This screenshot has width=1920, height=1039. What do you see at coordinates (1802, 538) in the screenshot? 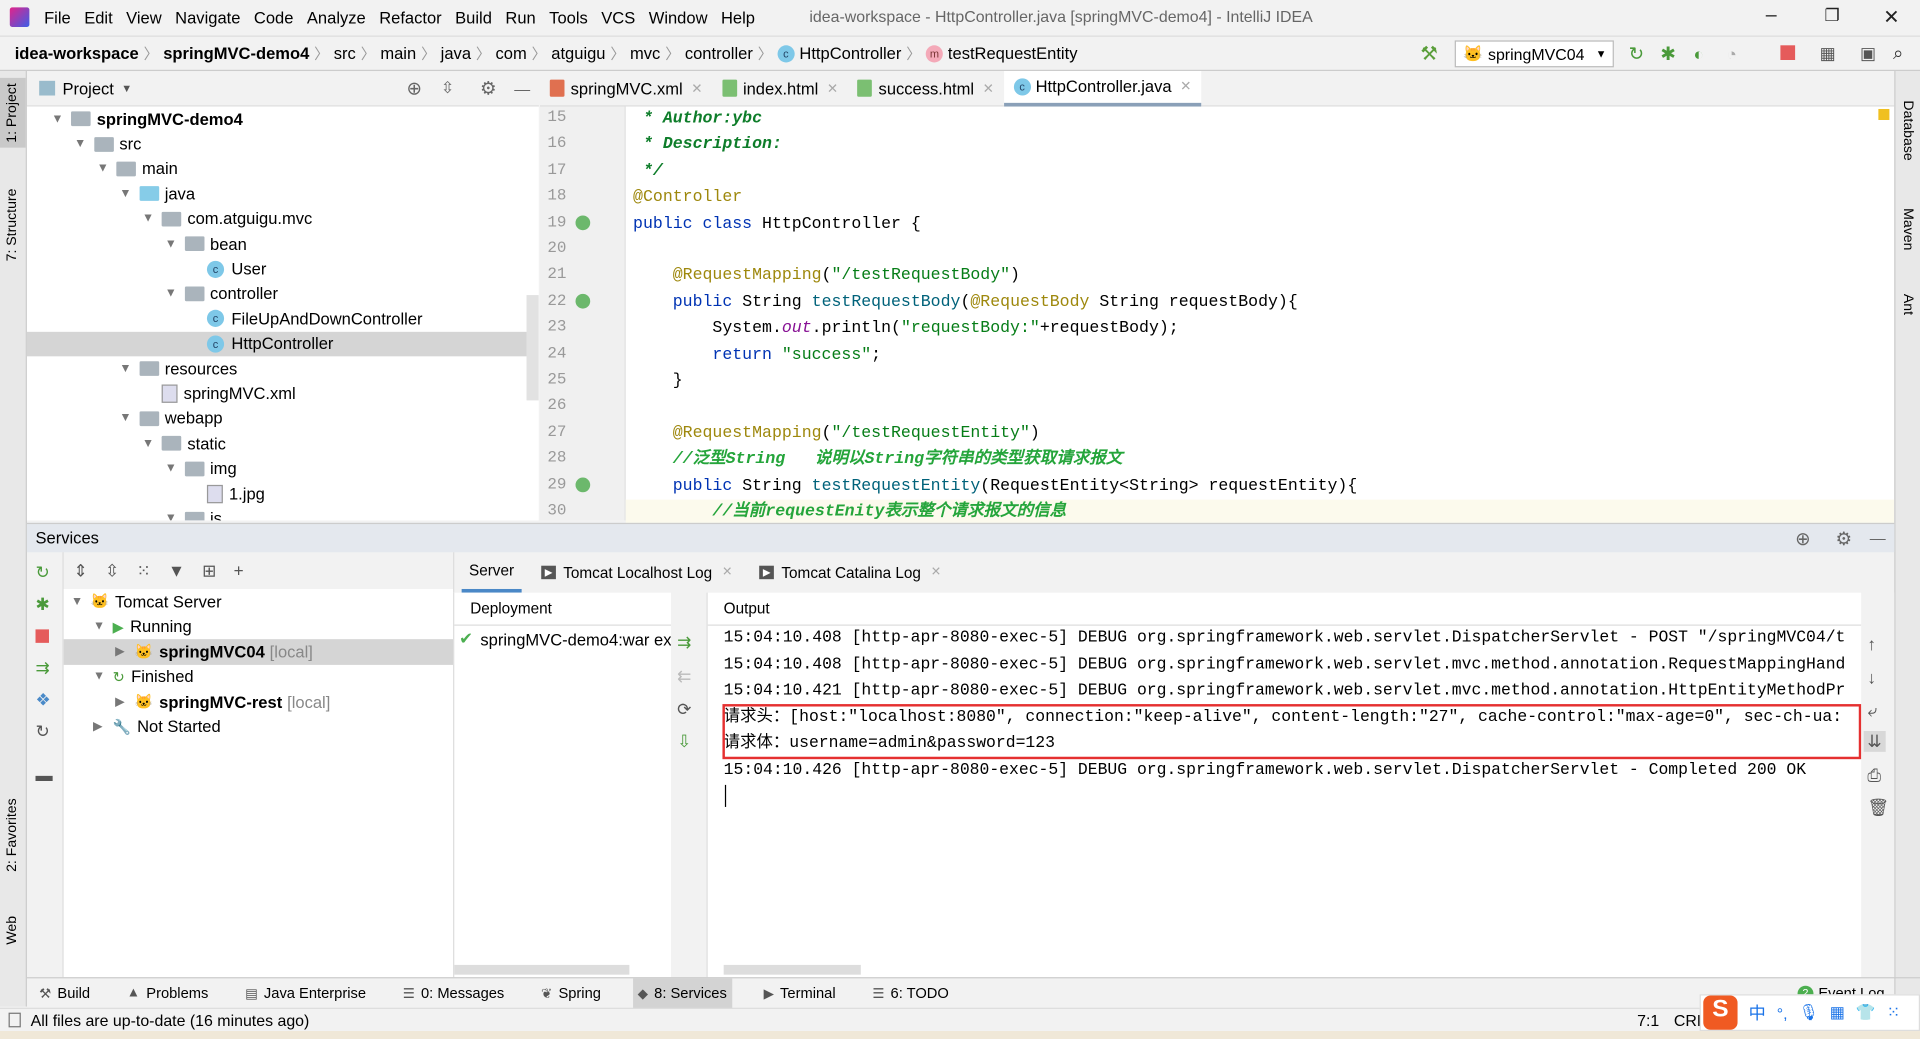
I see `globe-icon: ⊕` at bounding box center [1802, 538].